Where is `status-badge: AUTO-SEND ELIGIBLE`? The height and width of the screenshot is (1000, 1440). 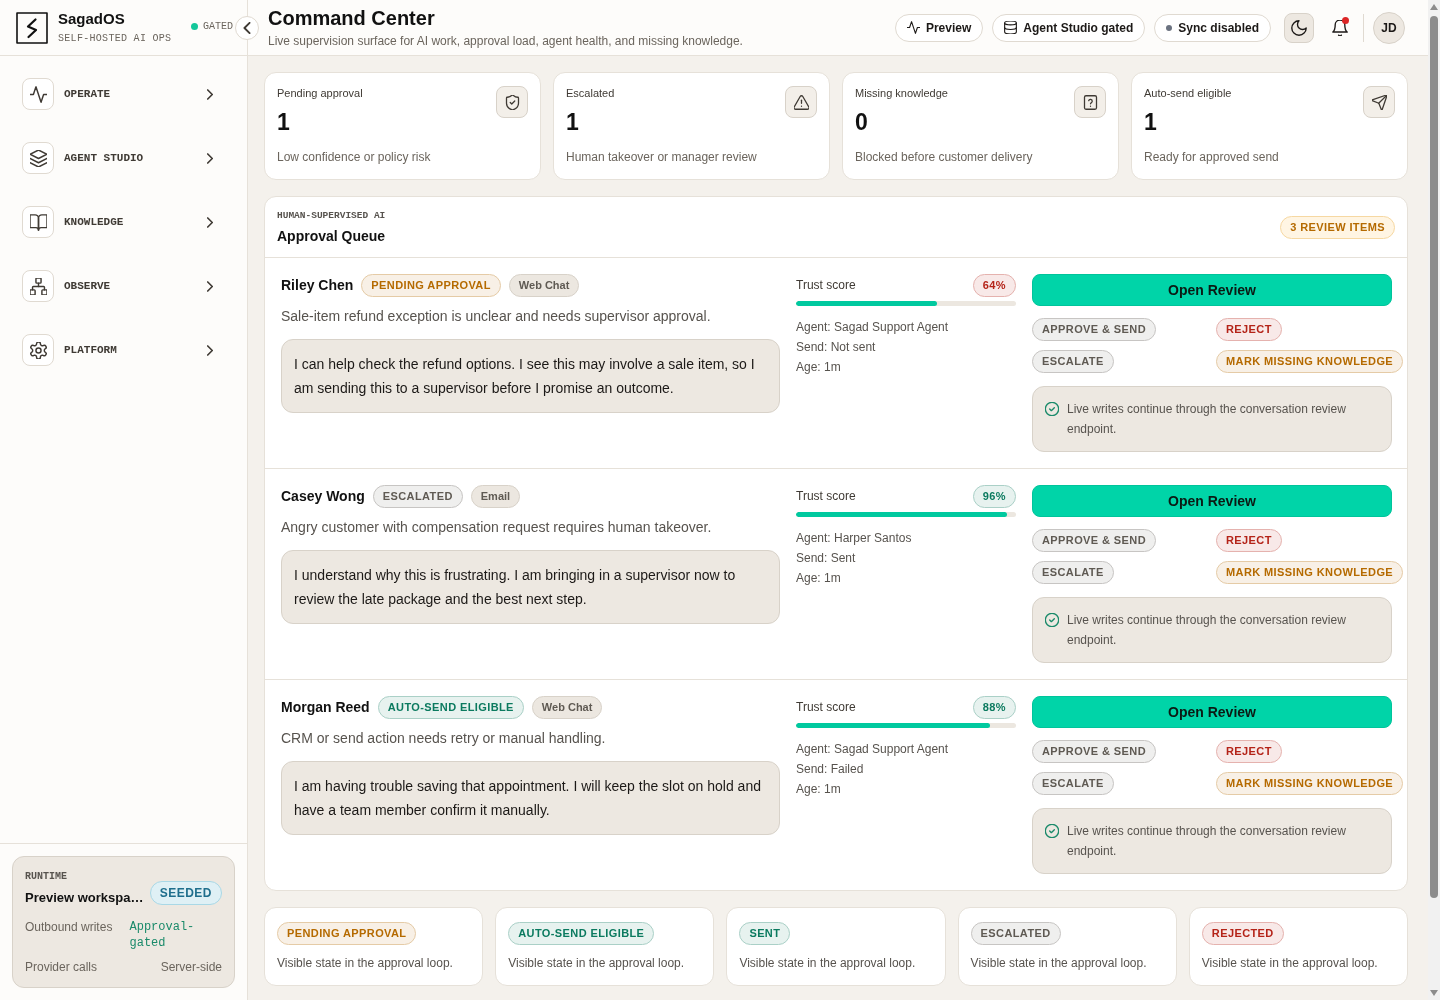 status-badge: AUTO-SEND ELIGIBLE is located at coordinates (581, 933).